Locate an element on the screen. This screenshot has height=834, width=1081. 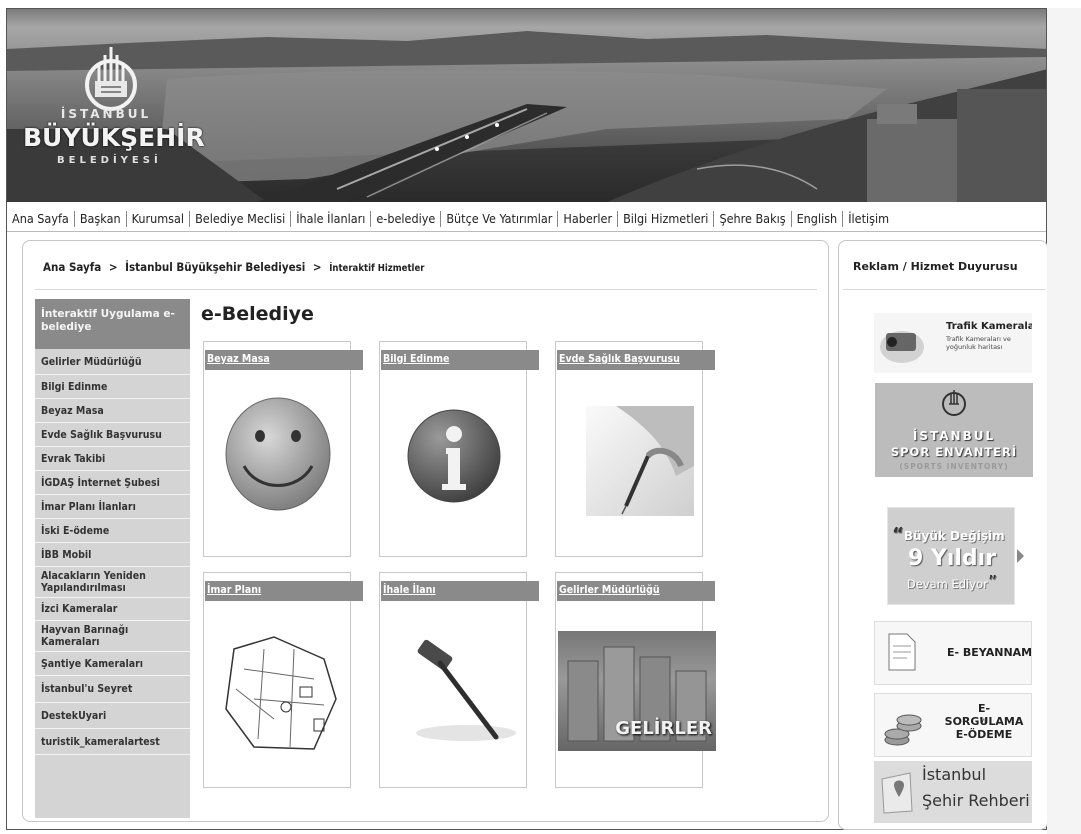
ad-spor-line1: İSTANBUL is located at coordinates (954, 436).